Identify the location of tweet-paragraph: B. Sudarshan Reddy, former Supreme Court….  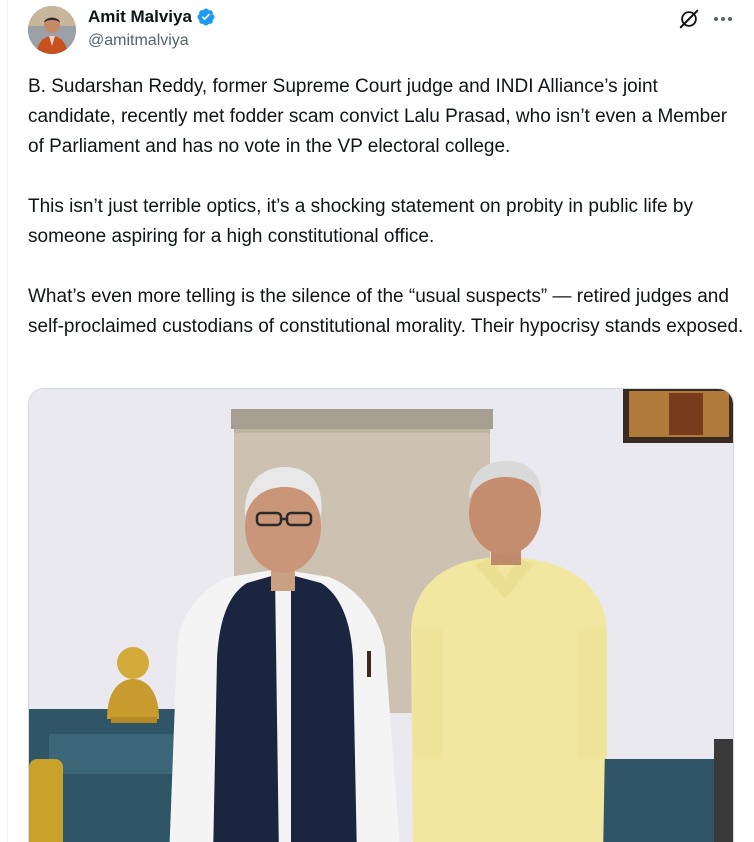
(378, 116).